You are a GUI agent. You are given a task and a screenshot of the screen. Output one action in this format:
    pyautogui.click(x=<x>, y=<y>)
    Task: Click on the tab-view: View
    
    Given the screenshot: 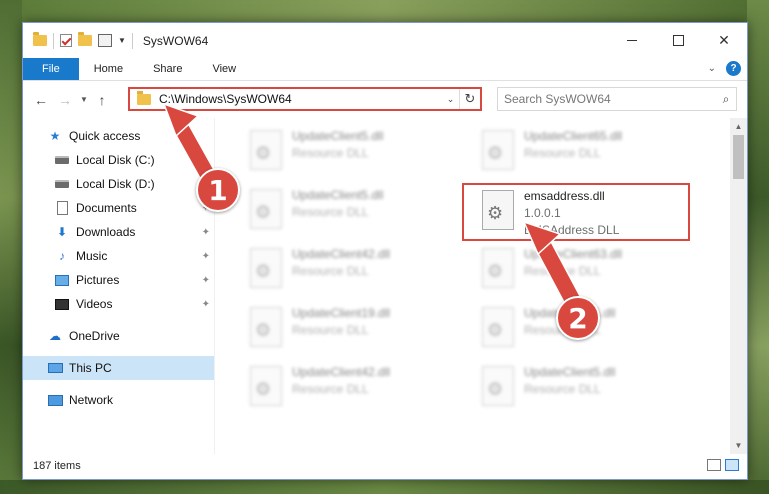 What is the action you would take?
    pyautogui.click(x=224, y=69)
    